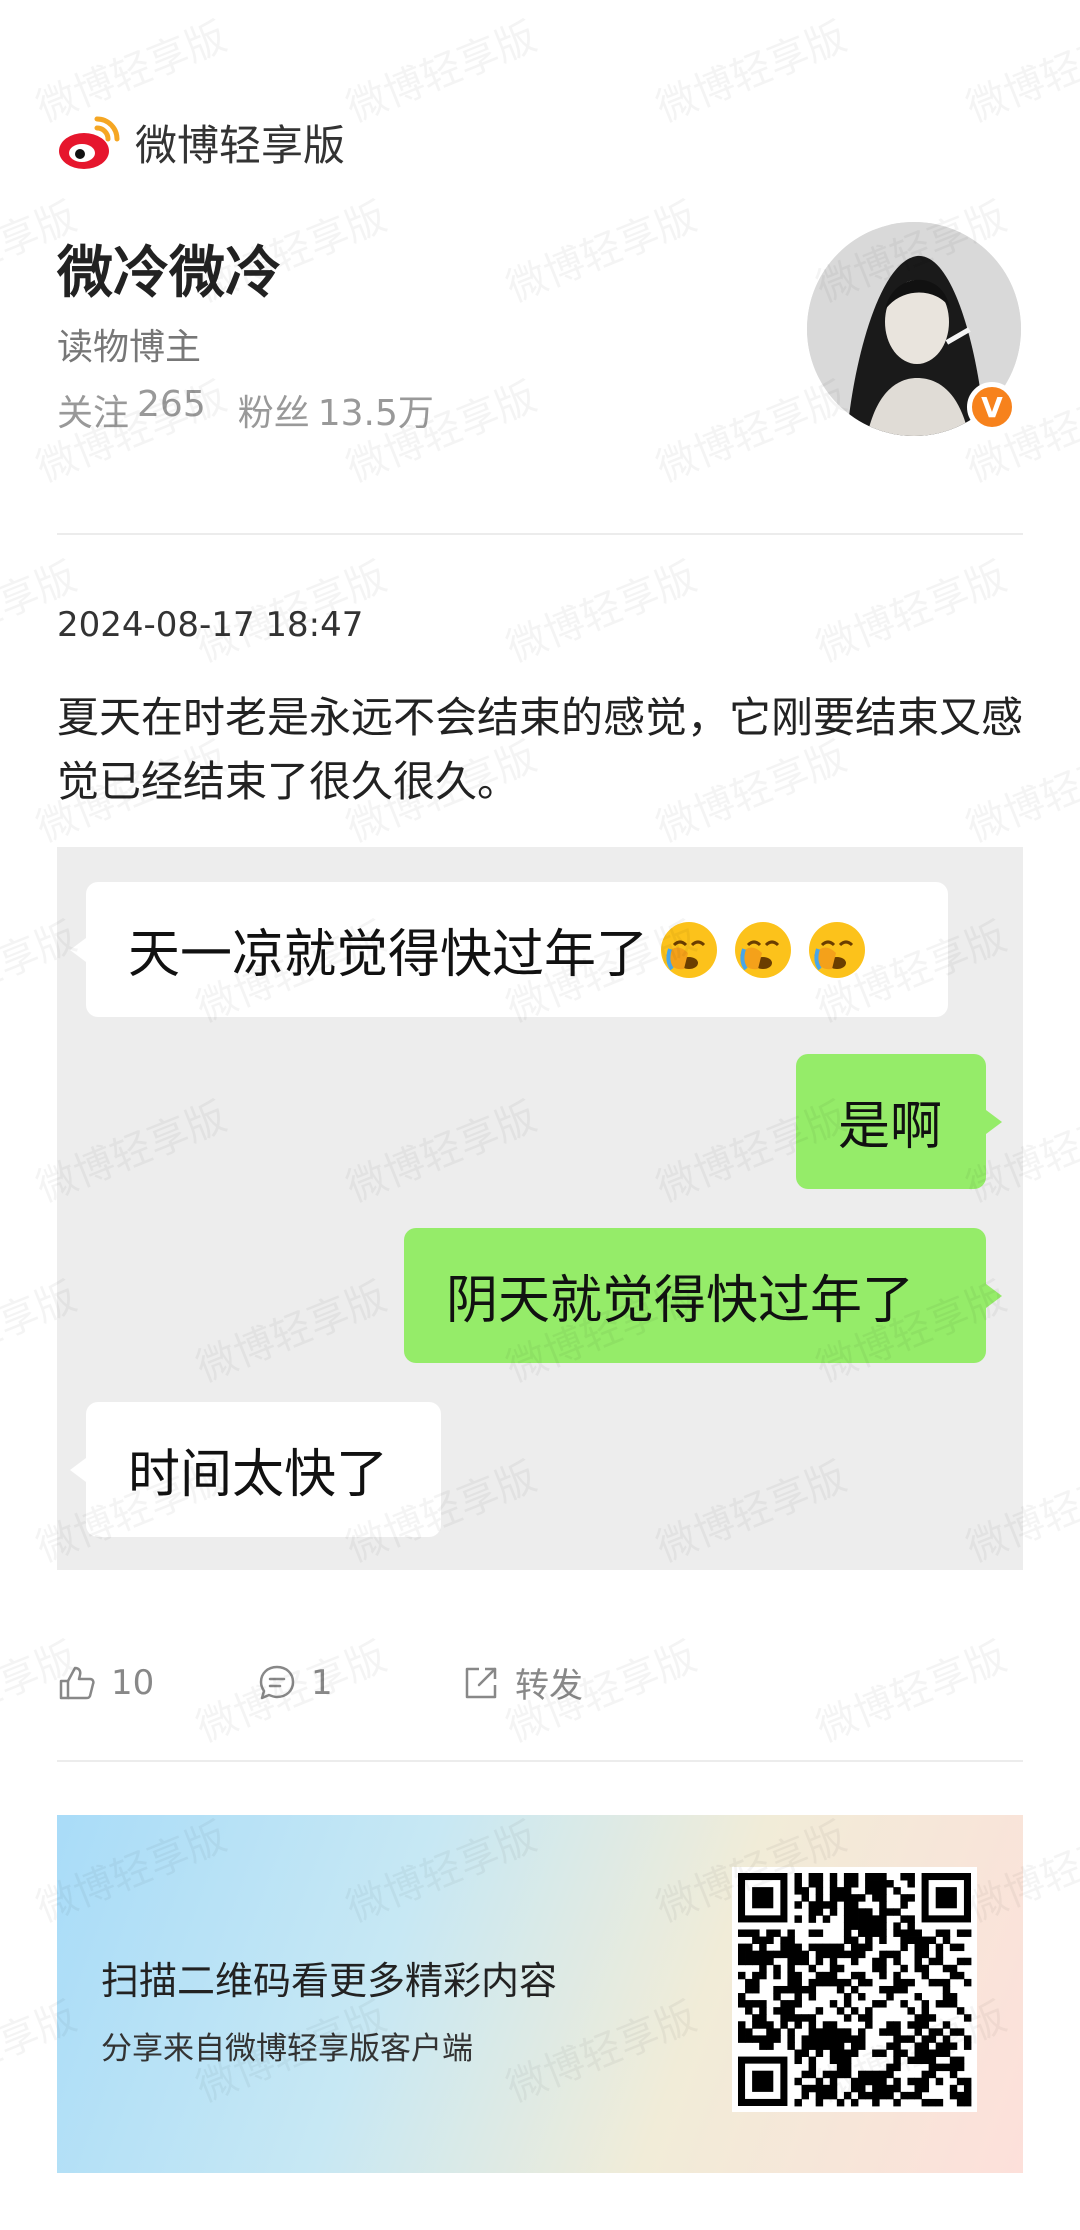 The height and width of the screenshot is (2230, 1080). Describe the element at coordinates (93, 413) in the screenshot. I see `following-label: 关注` at that location.